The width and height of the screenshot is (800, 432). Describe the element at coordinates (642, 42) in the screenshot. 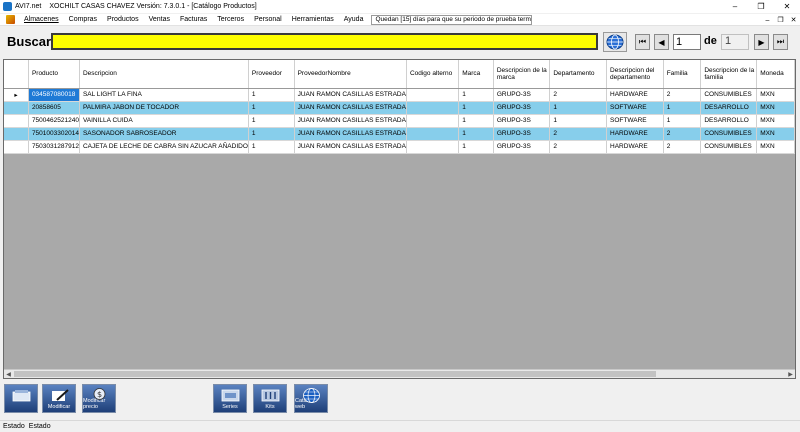

I see `first-page-button: ⏮` at that location.